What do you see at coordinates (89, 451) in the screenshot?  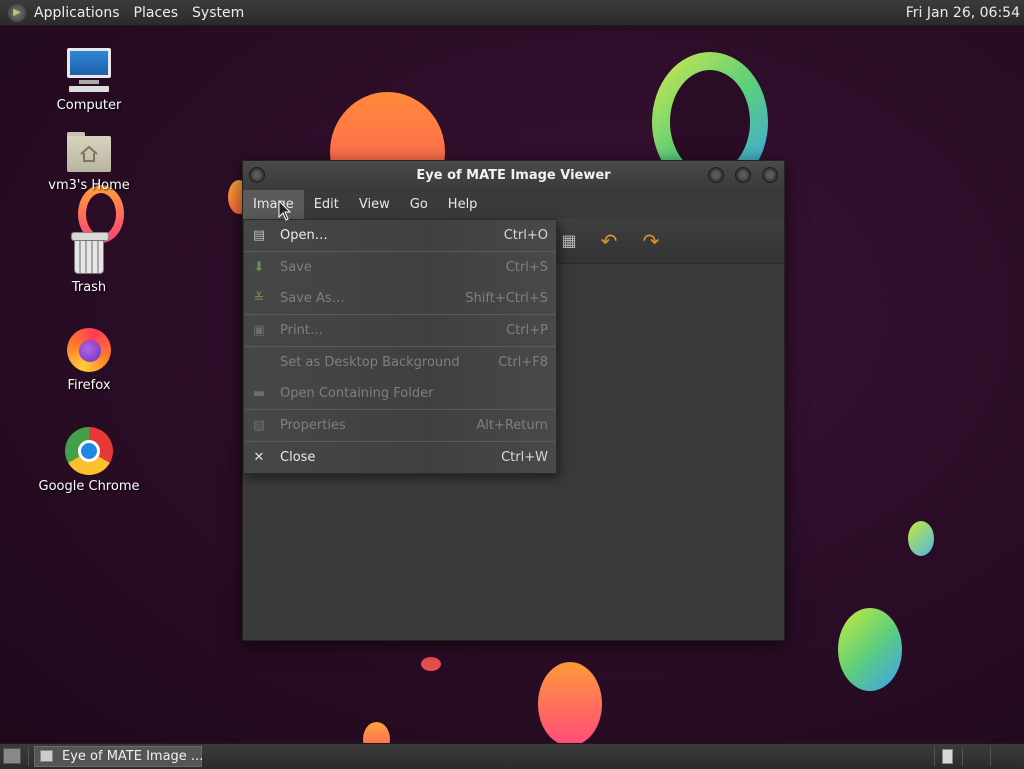 I see `chrome-icon` at bounding box center [89, 451].